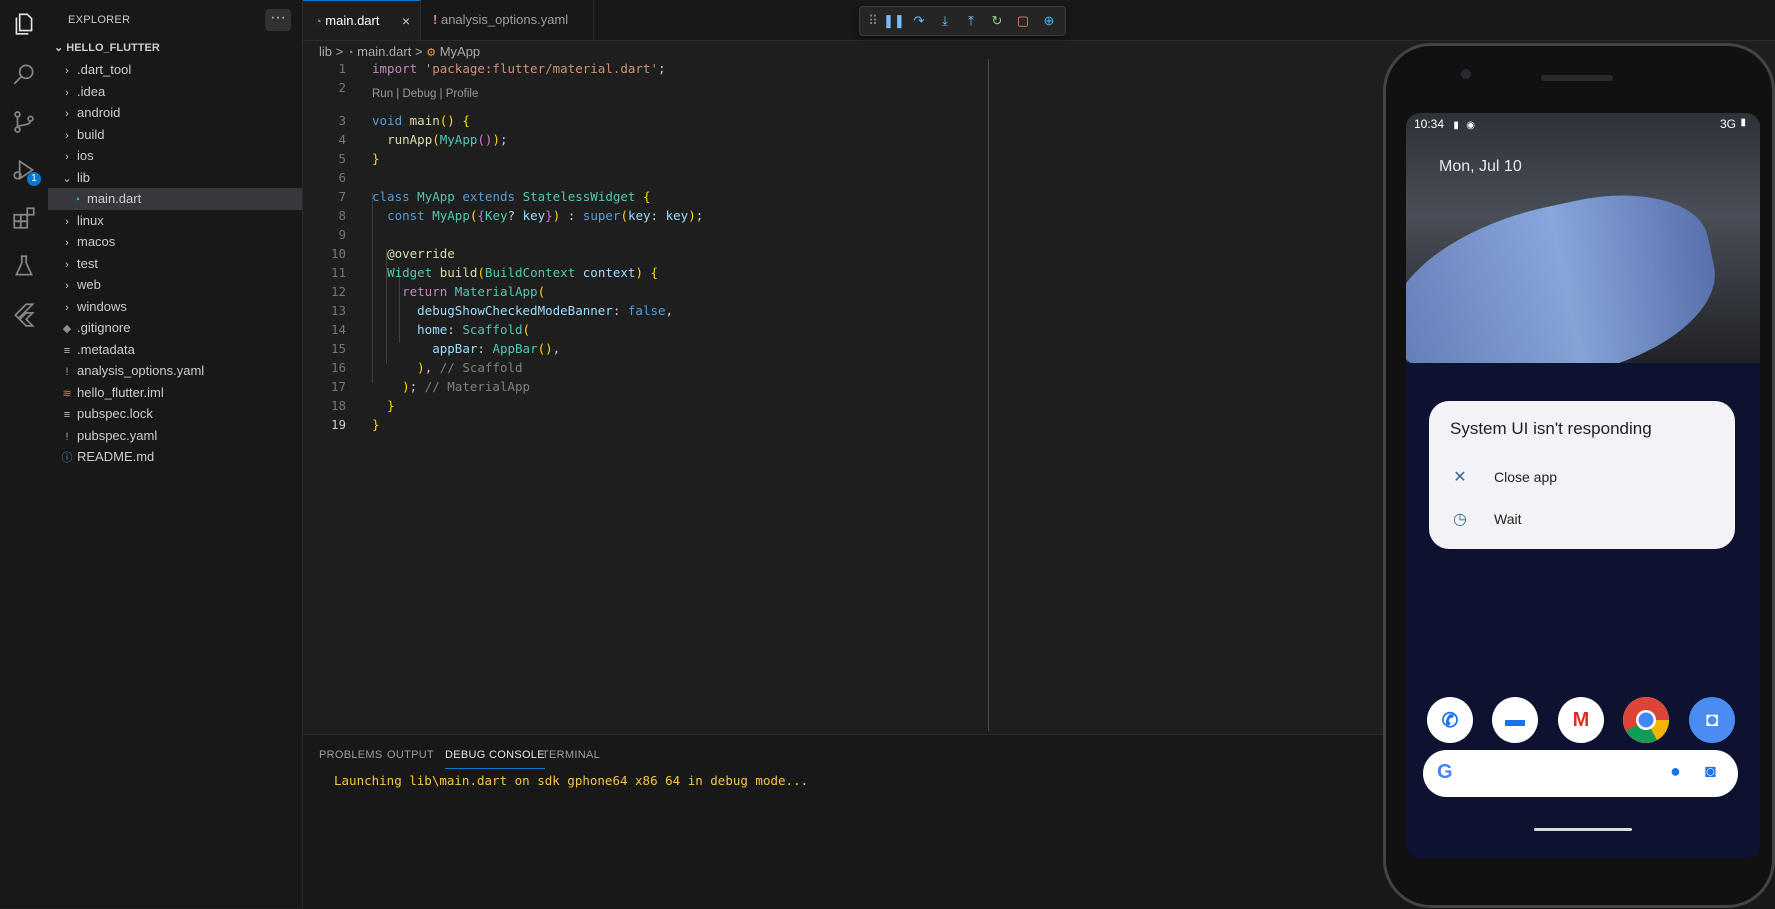 The height and width of the screenshot is (909, 1775). I want to click on tree-item: ⓘ README.md, so click(175, 457).